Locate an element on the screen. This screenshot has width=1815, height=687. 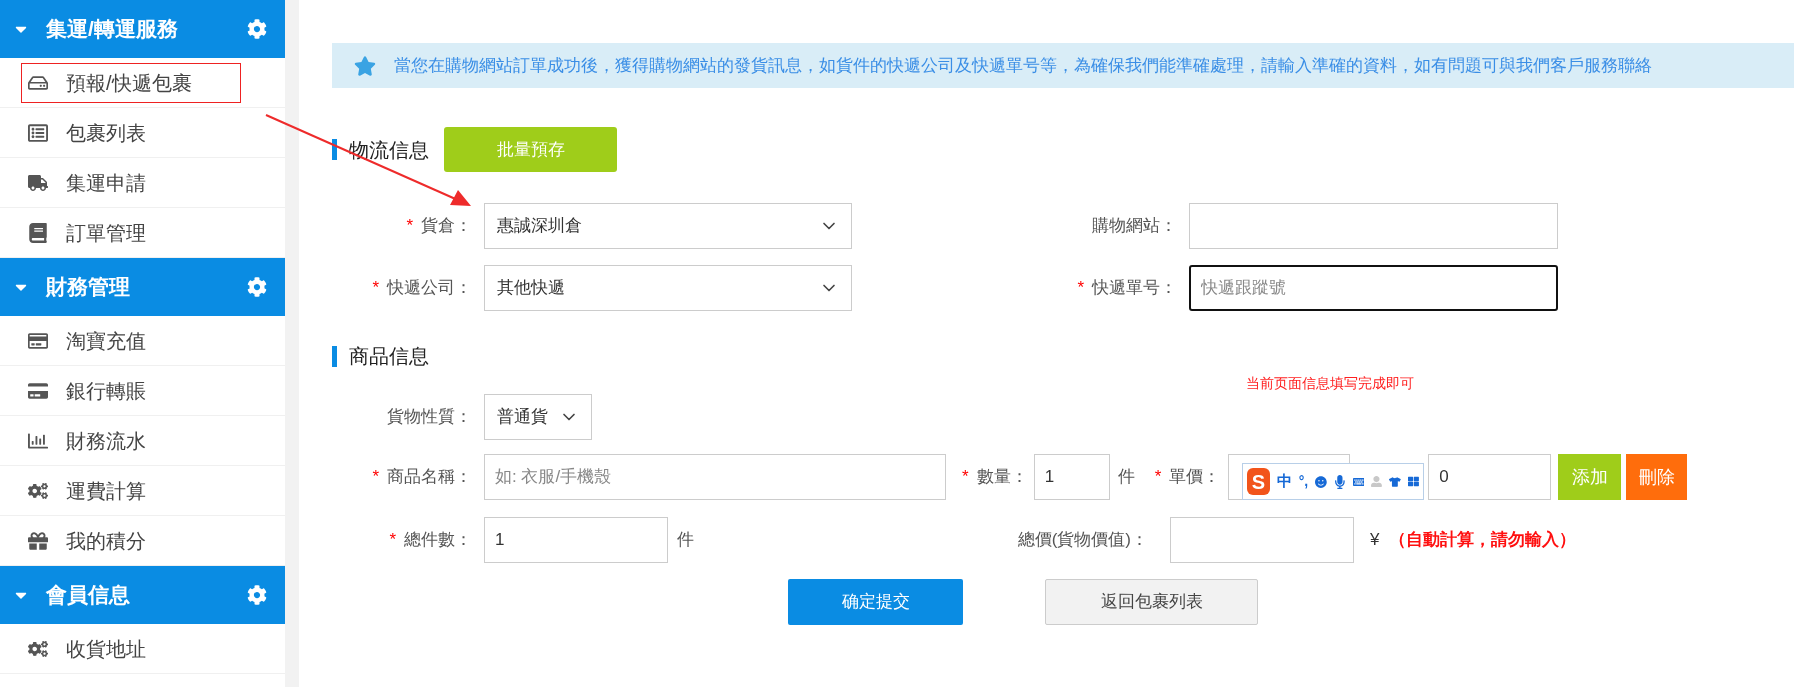
field-label: 數量： is located at coordinates (1002, 477).